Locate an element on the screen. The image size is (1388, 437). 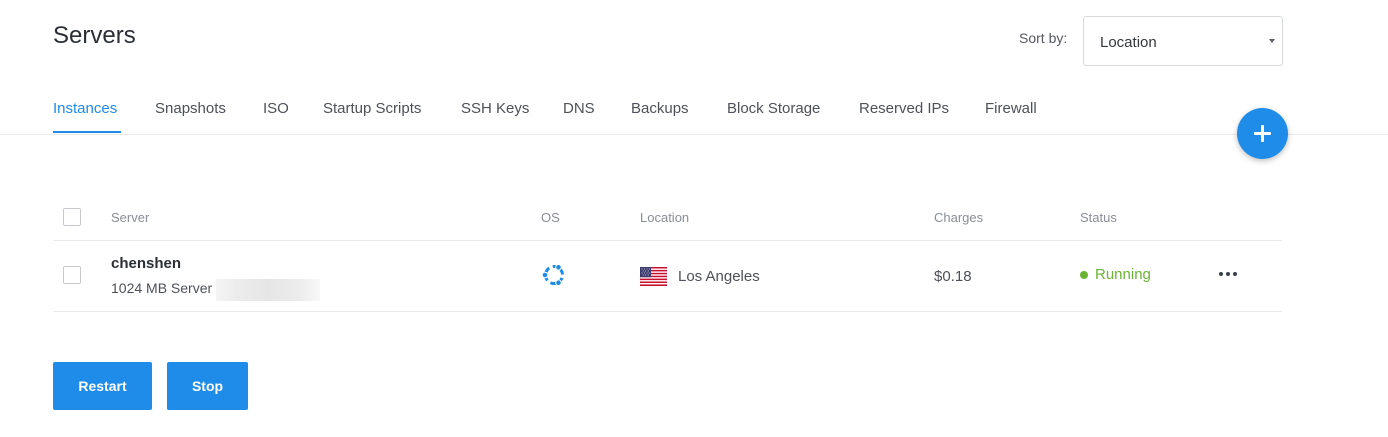
column-header-server: Server is located at coordinates (130, 217).